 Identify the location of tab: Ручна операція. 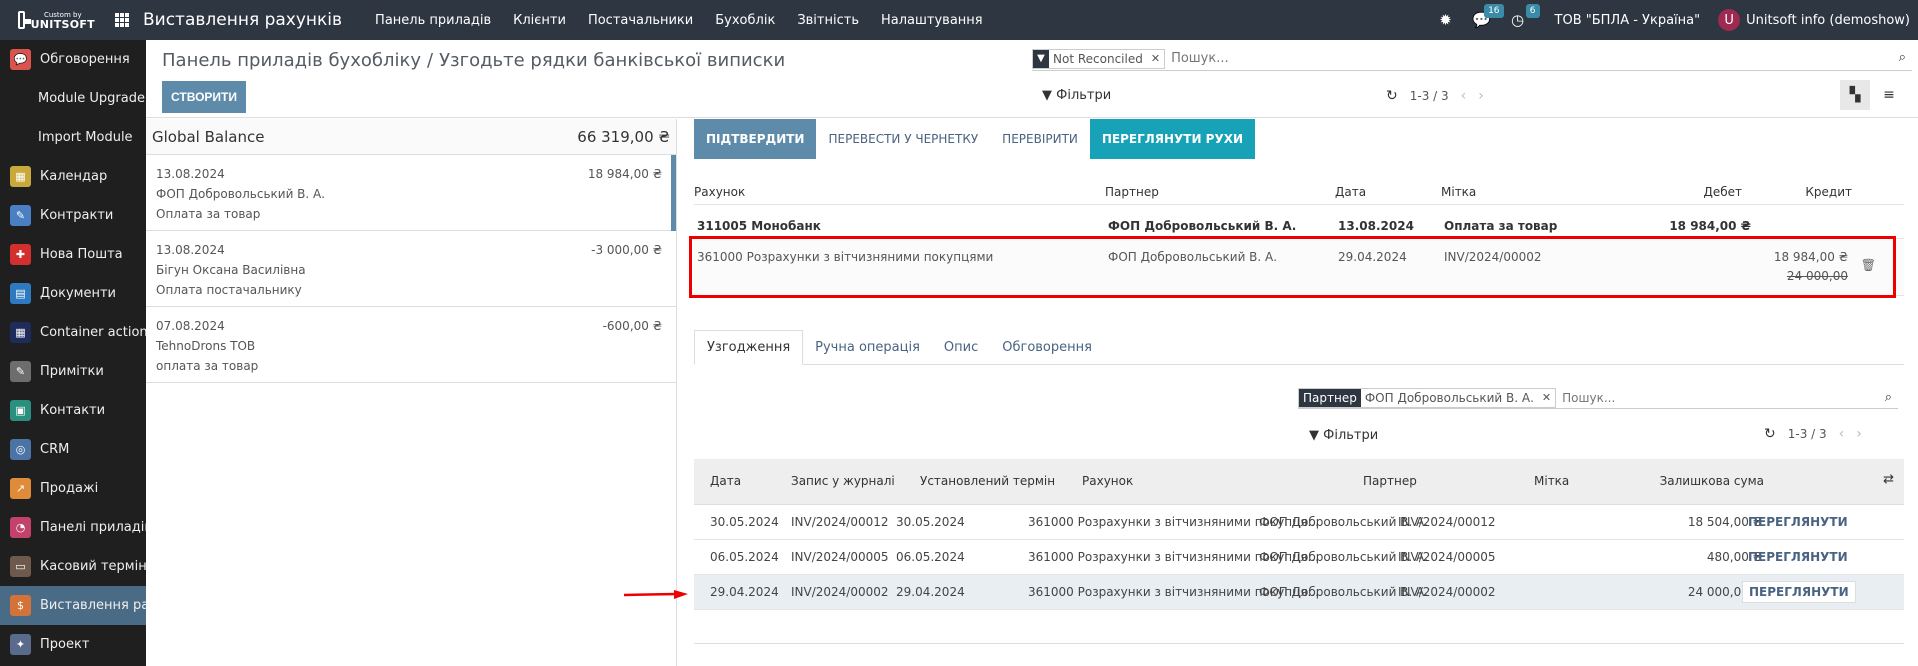
(867, 347).